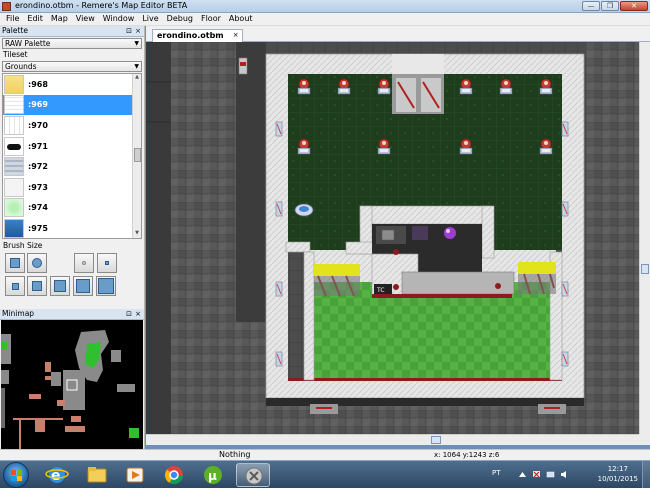 This screenshot has width=650, height=488. Describe the element at coordinates (150, 19) in the screenshot. I see `menu-live: Live` at that location.